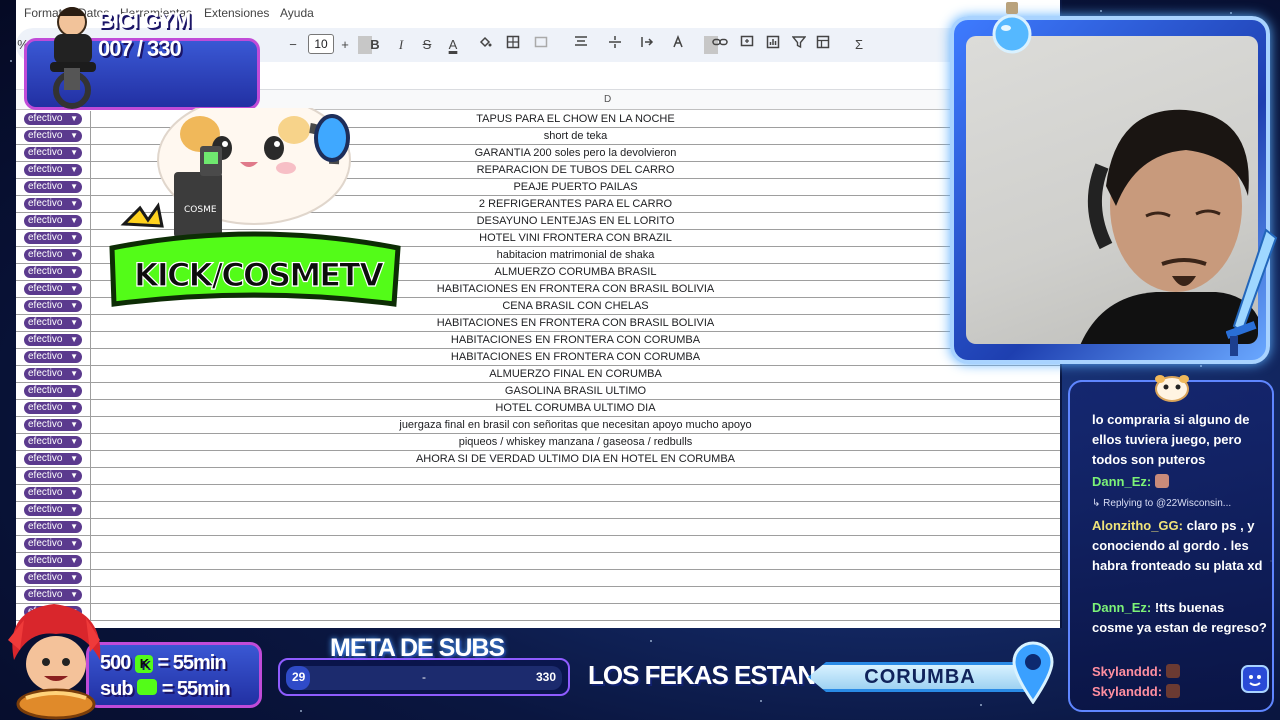 Image resolution: width=1280 pixels, height=720 pixels. Describe the element at coordinates (297, 13) in the screenshot. I see `menu-help: Ayuda` at that location.